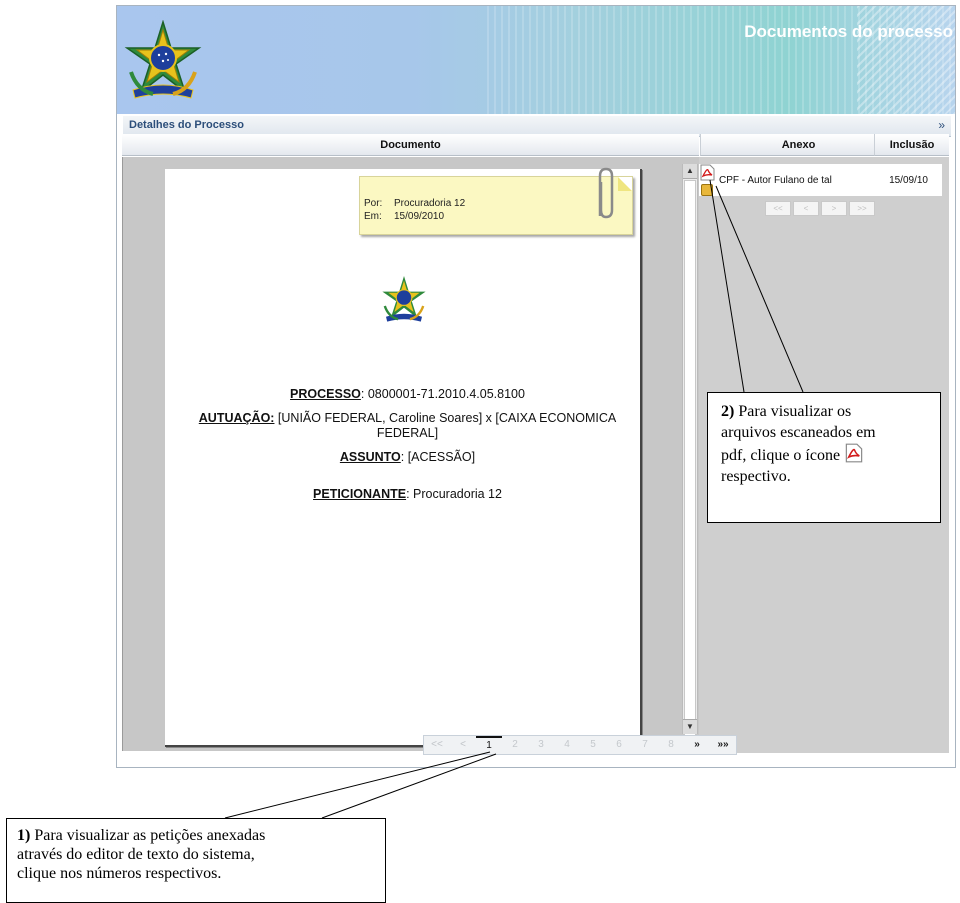 The image size is (960, 903). What do you see at coordinates (798, 145) in the screenshot?
I see `column-header-anexo: Anexo` at bounding box center [798, 145].